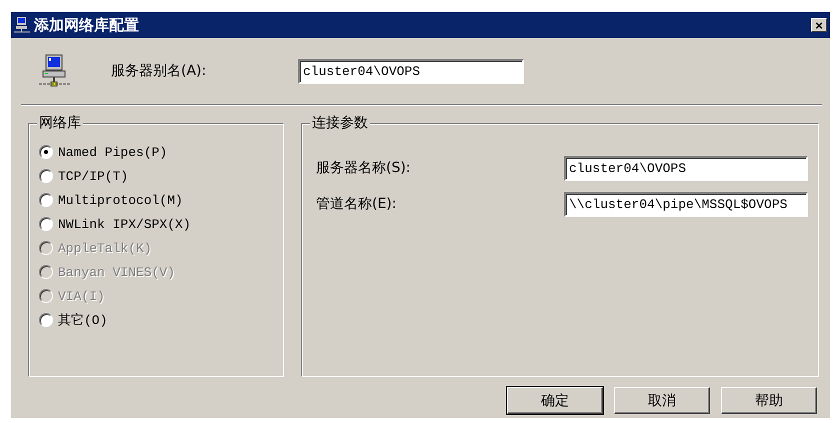 The width and height of the screenshot is (837, 423). Describe the element at coordinates (83, 320) in the screenshot. I see `radio-label: 其它(O)` at that location.